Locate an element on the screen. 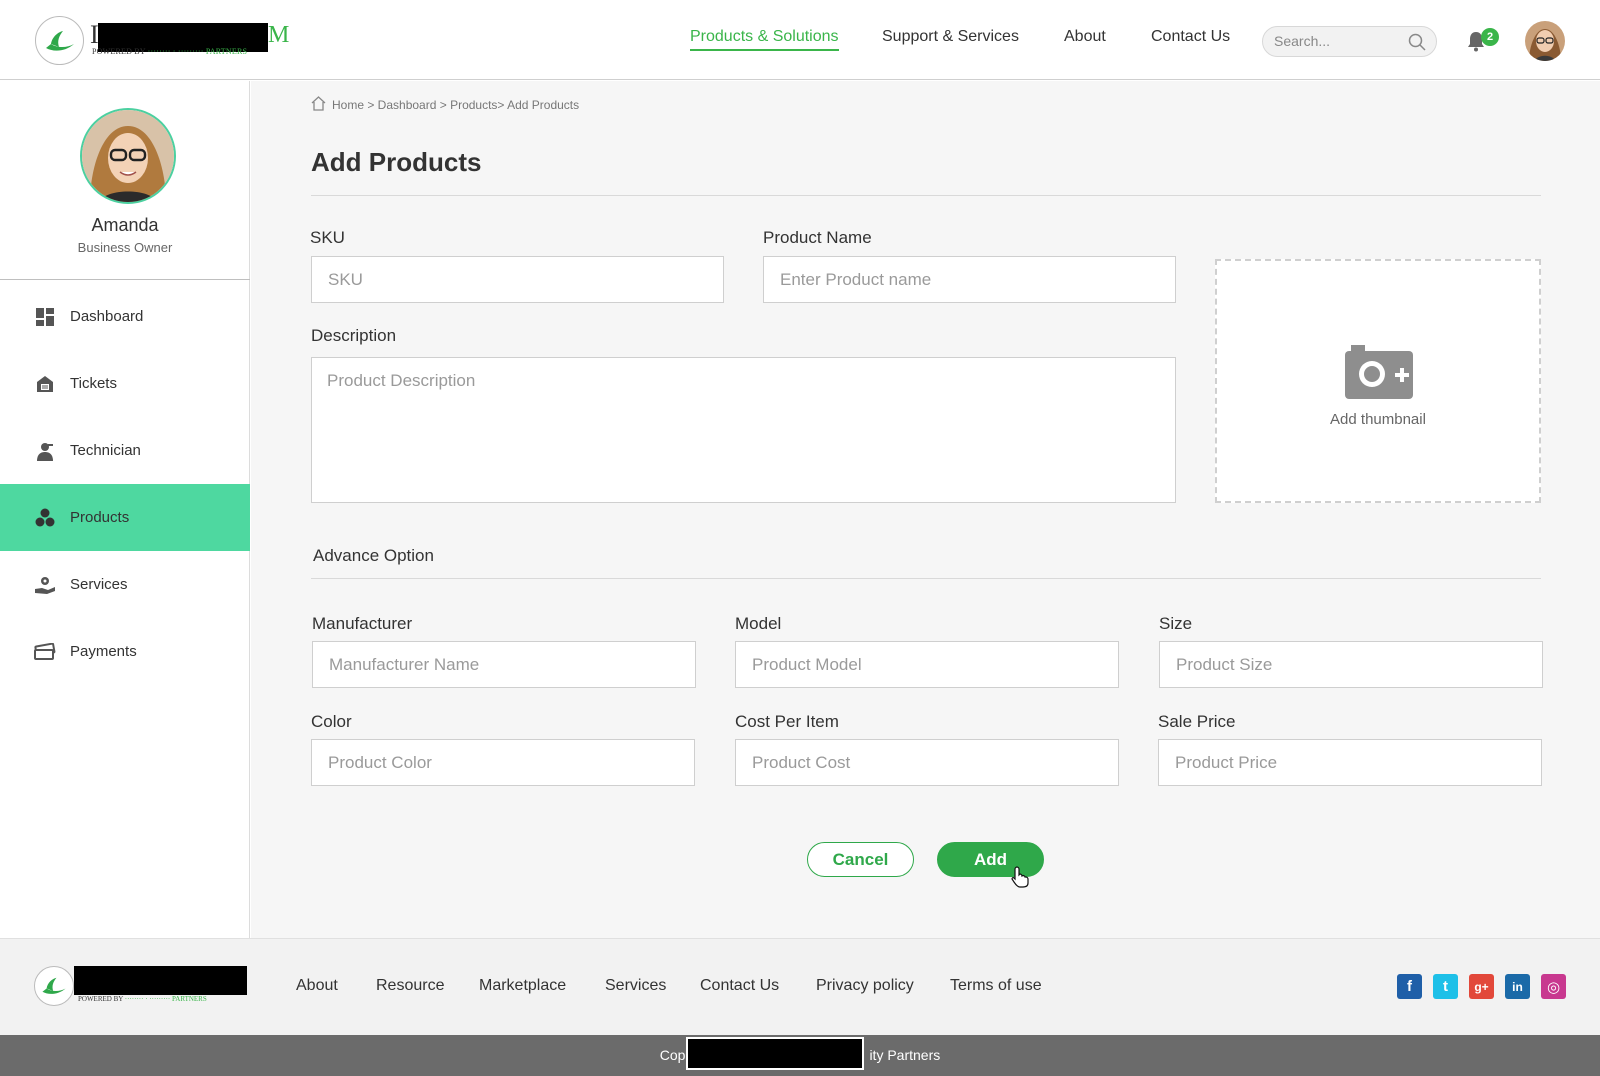  footer-link-terms-of-use: Terms of use is located at coordinates (996, 986).